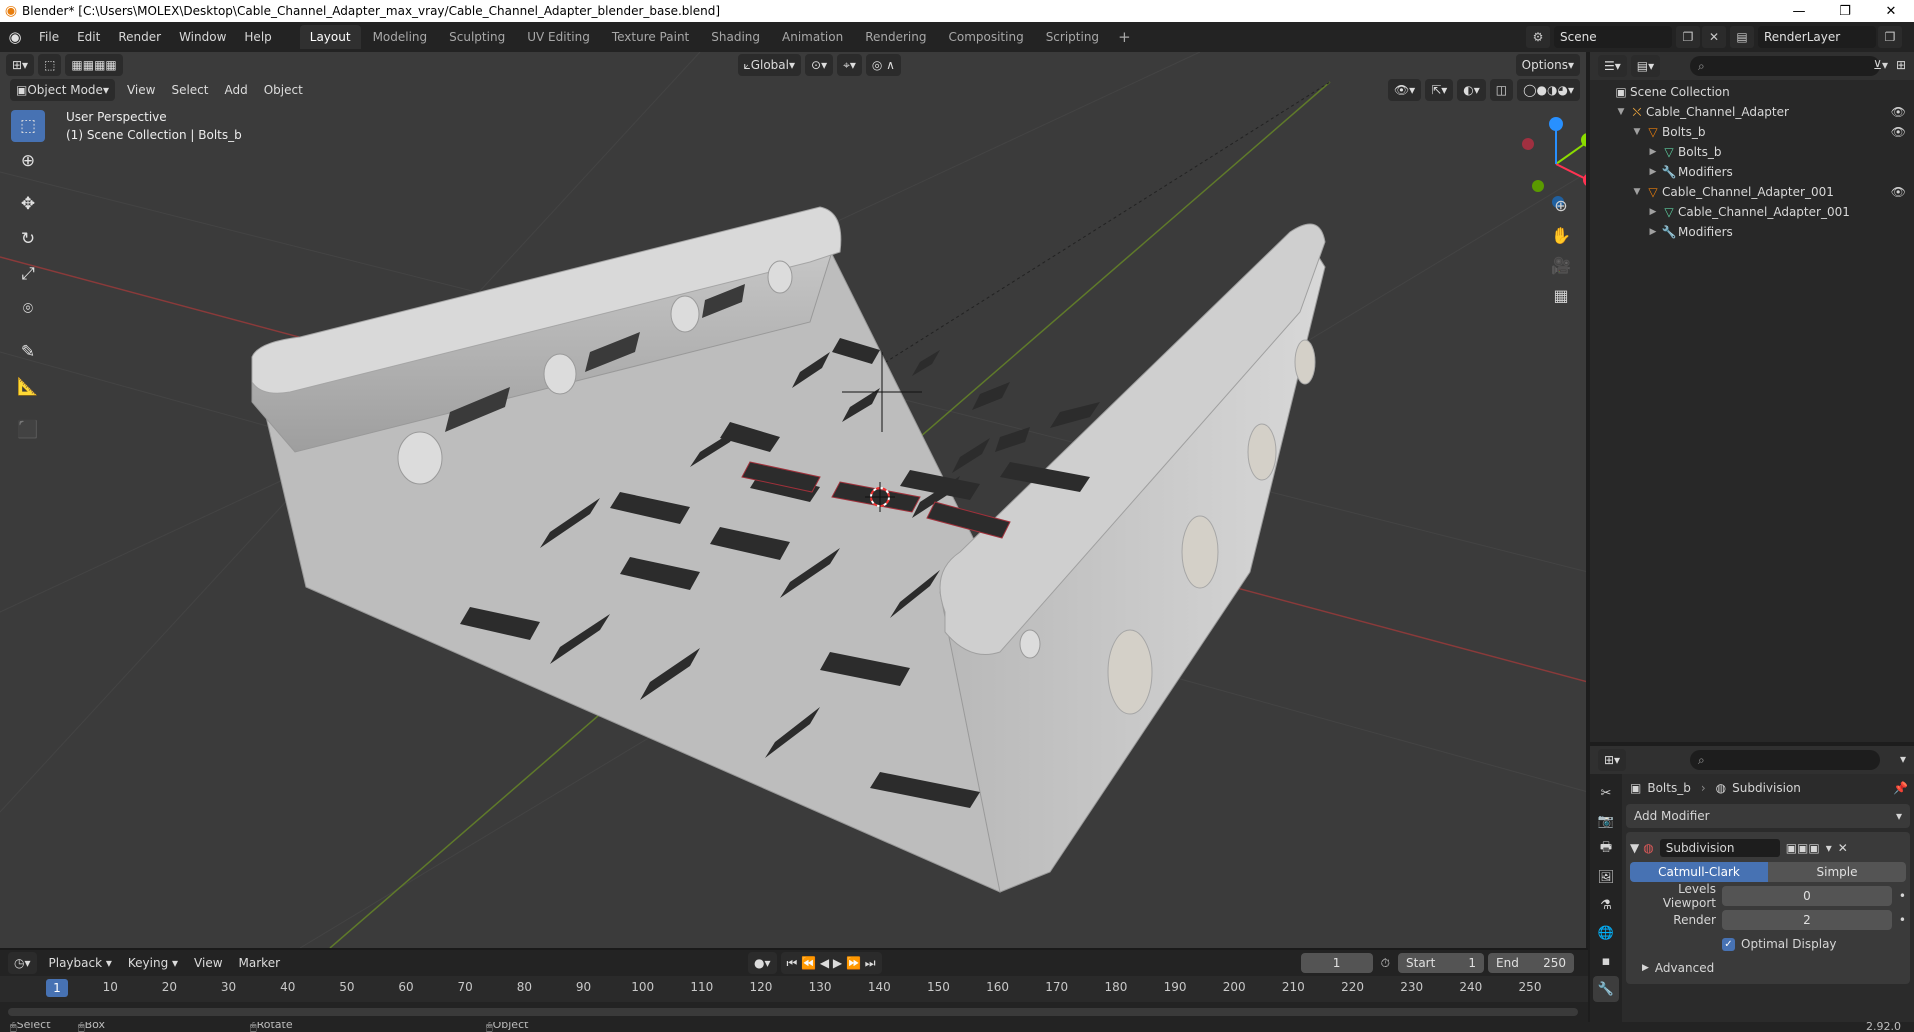 The width and height of the screenshot is (1914, 1032). What do you see at coordinates (1606, 821) in the screenshot?
I see `render-tab-icon: 📷` at bounding box center [1606, 821].